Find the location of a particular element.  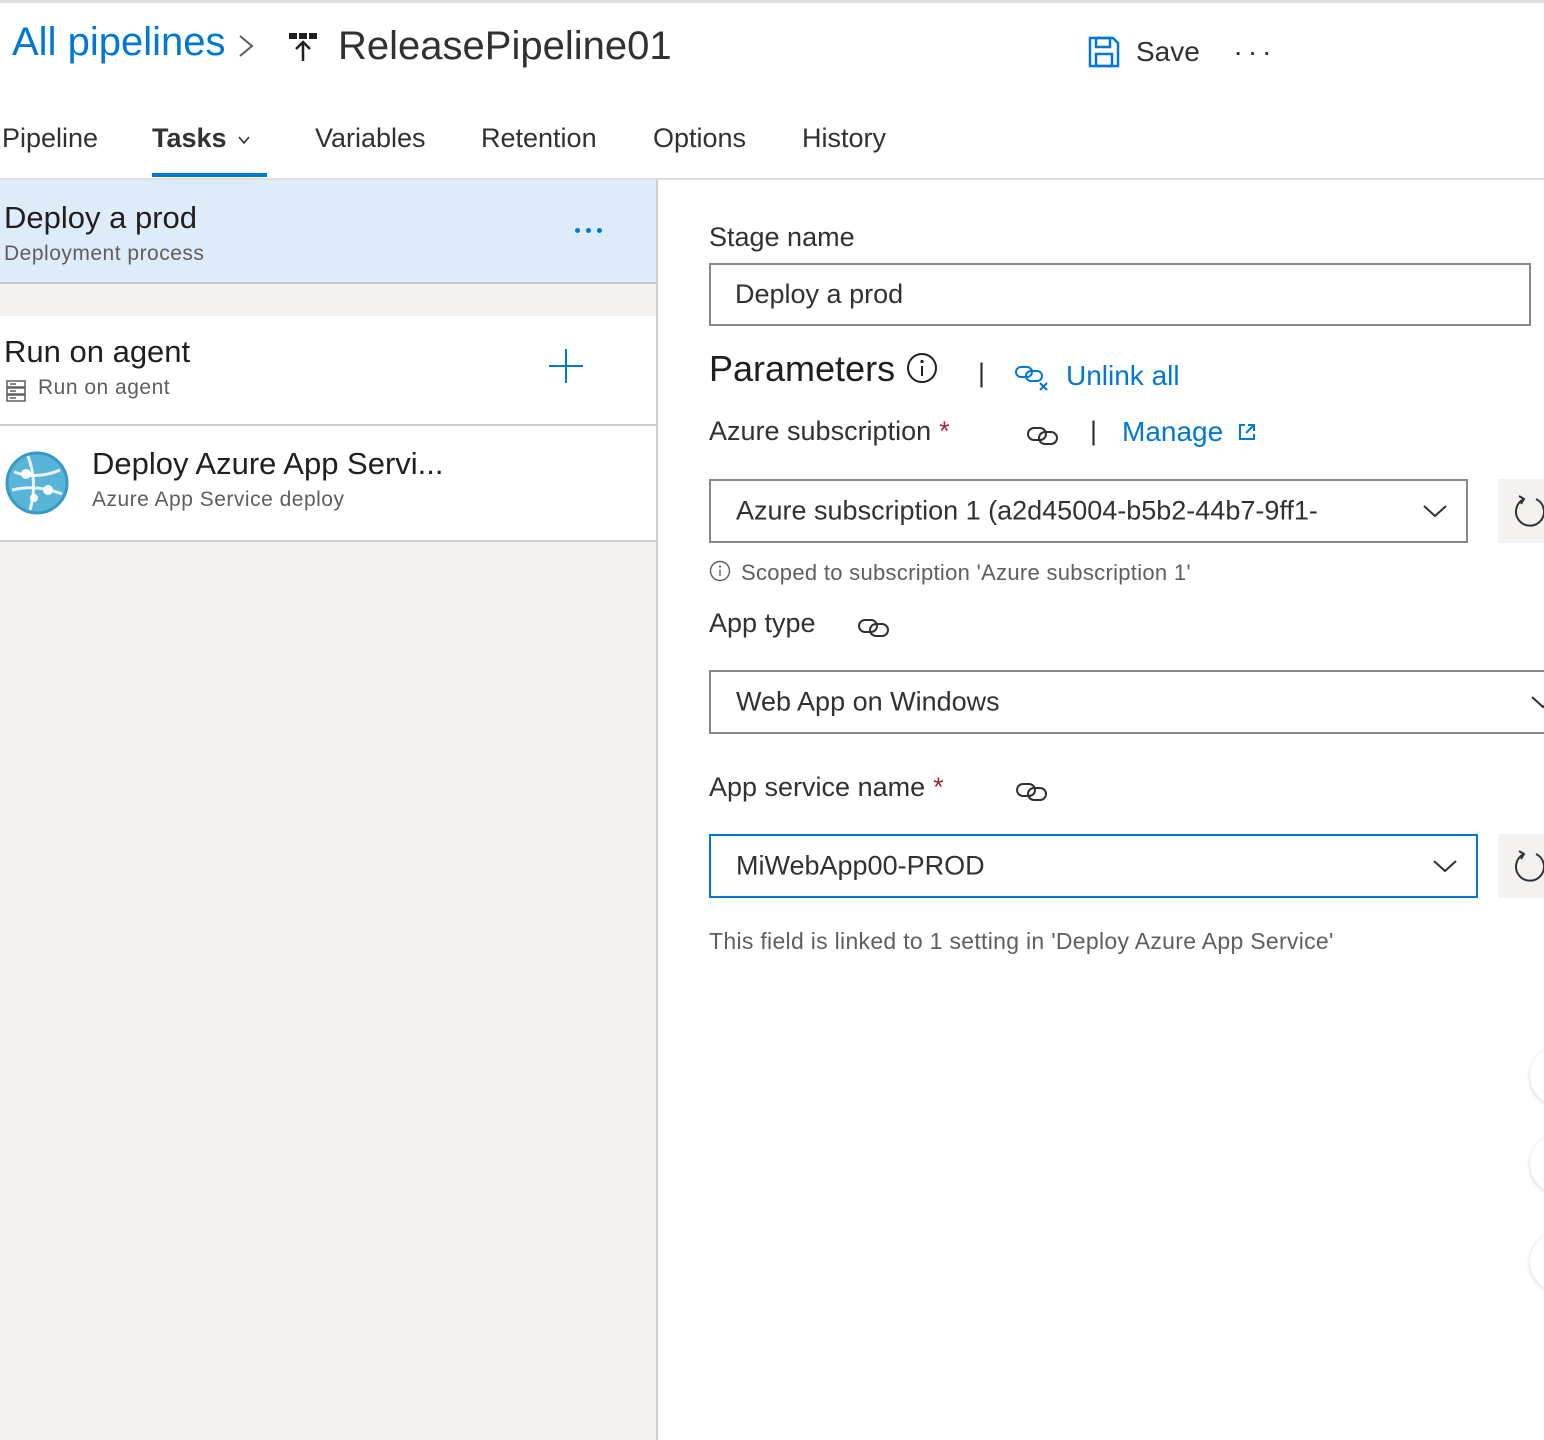

task-subtitle: Azure App Service deploy is located at coordinates (218, 499).